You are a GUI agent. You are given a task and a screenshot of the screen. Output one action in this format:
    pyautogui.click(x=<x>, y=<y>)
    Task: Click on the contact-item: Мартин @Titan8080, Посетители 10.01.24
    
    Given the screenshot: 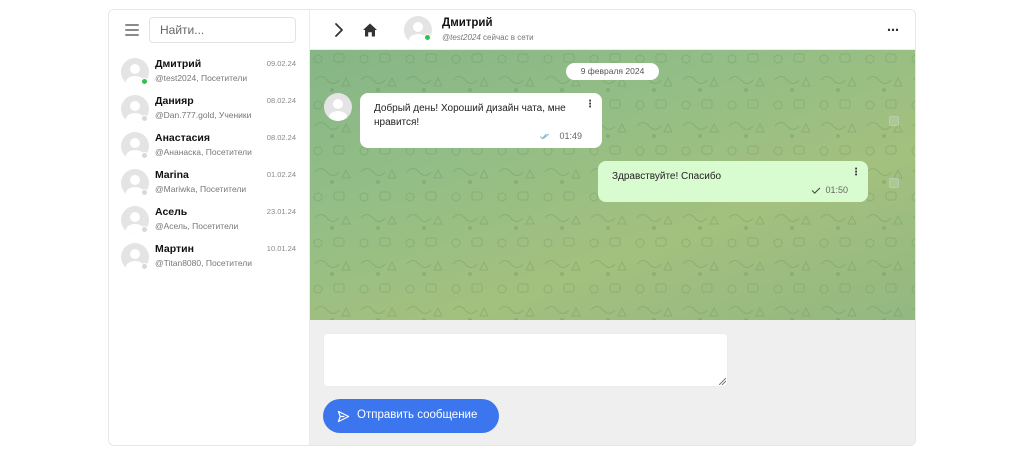 What is the action you would take?
    pyautogui.click(x=209, y=257)
    